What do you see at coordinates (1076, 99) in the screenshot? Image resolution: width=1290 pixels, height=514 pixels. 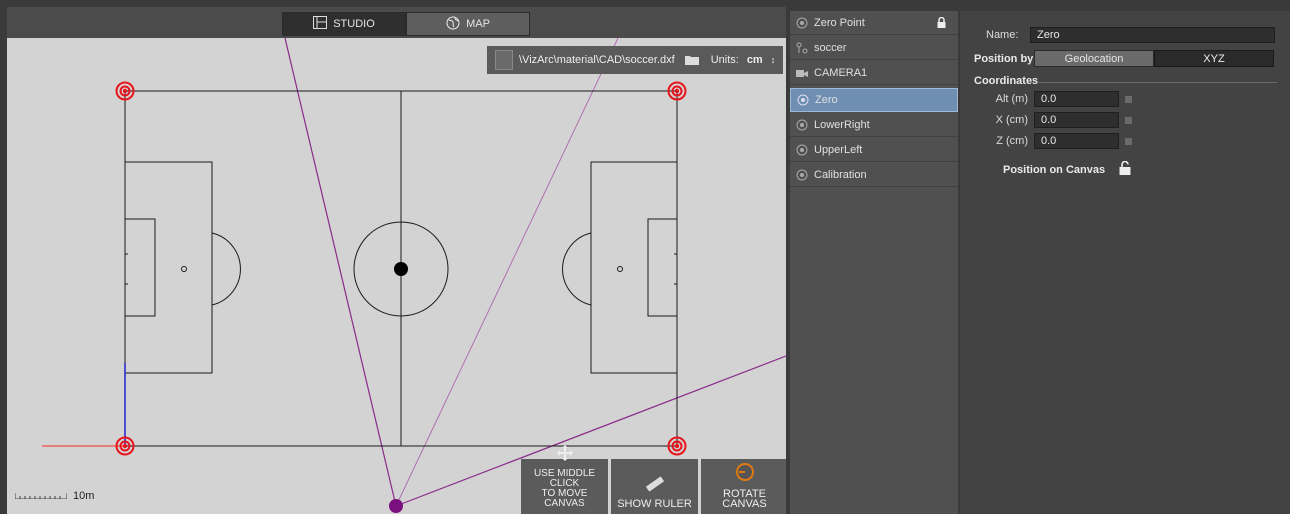 I see `alt-field: 0.0` at bounding box center [1076, 99].